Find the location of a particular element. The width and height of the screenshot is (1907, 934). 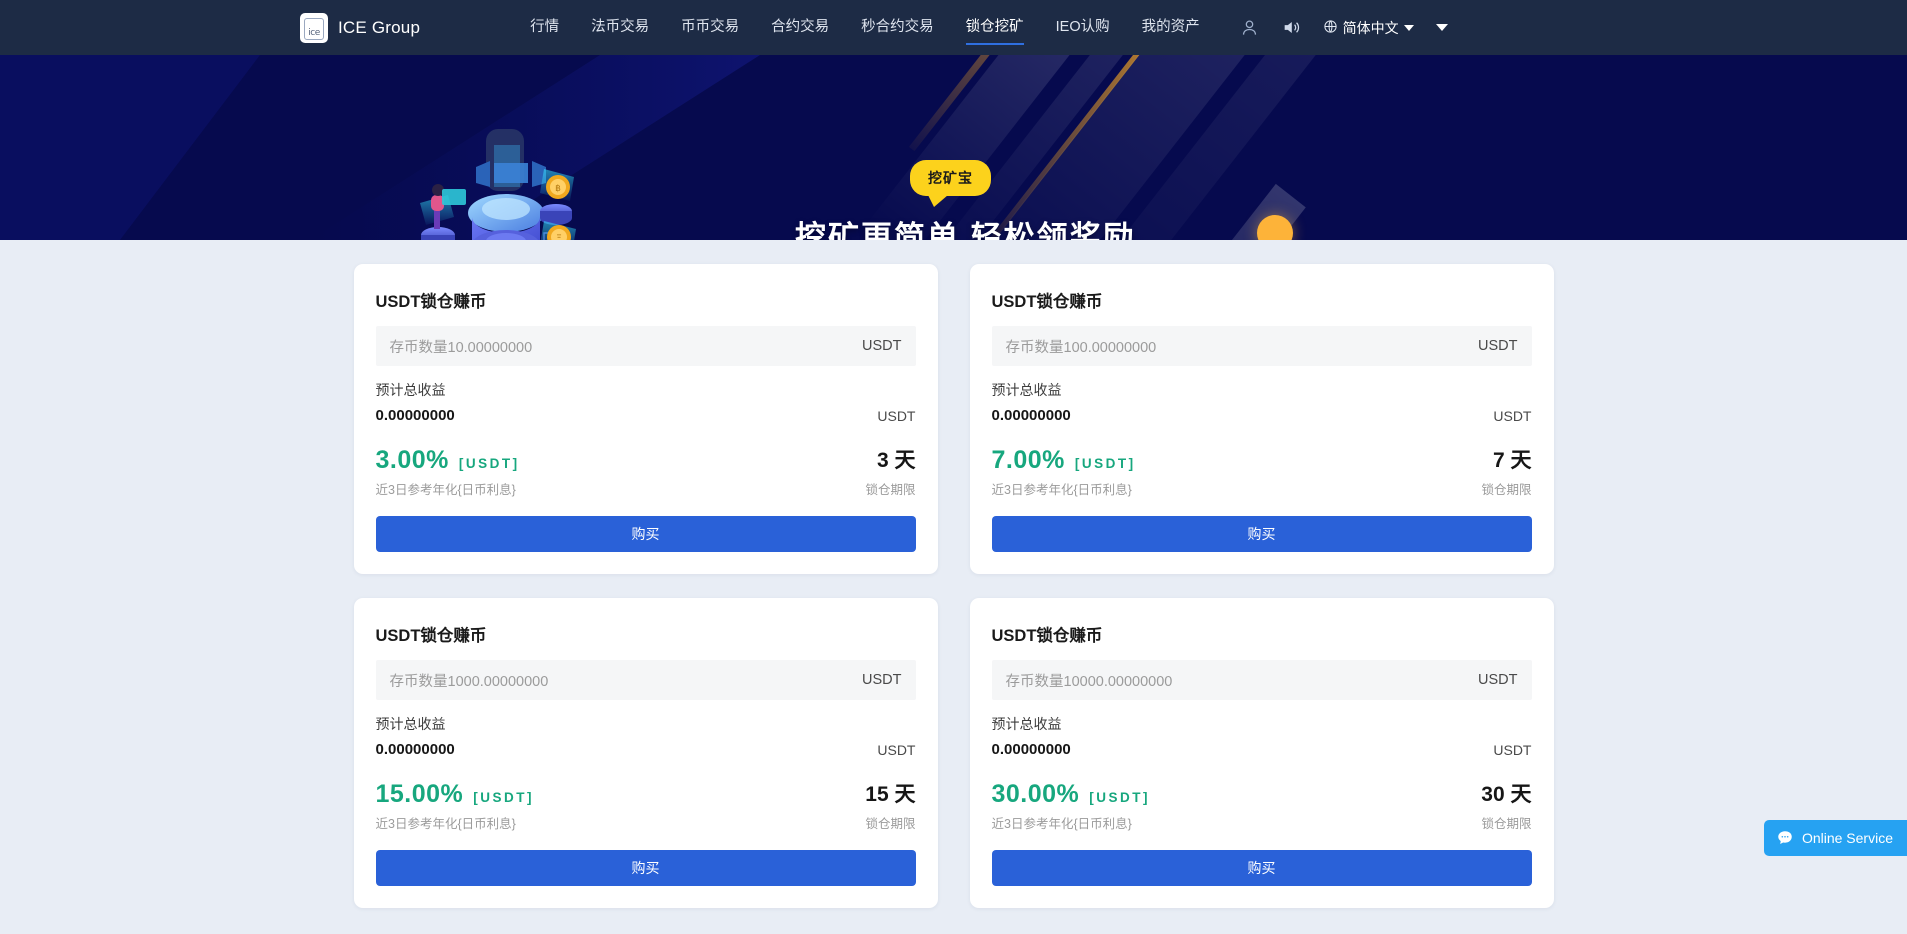

nav-item-second-contract: 秒合约交易 is located at coordinates (897, 27).